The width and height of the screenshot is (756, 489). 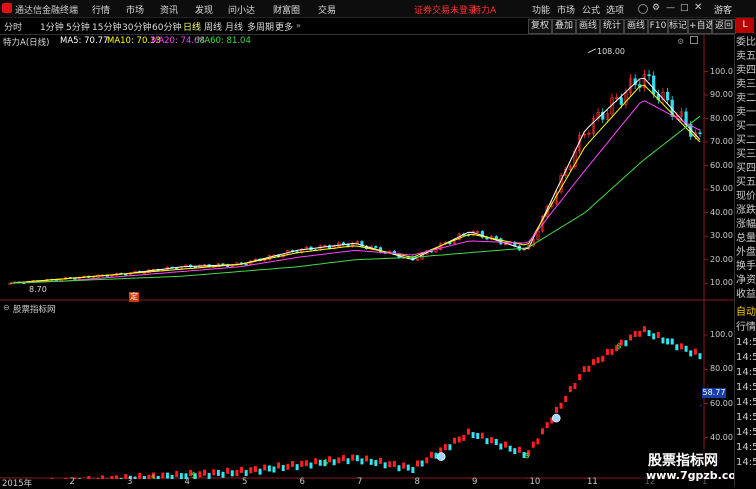 What do you see at coordinates (135, 9) in the screenshot?
I see `menu-shichang: 市场` at bounding box center [135, 9].